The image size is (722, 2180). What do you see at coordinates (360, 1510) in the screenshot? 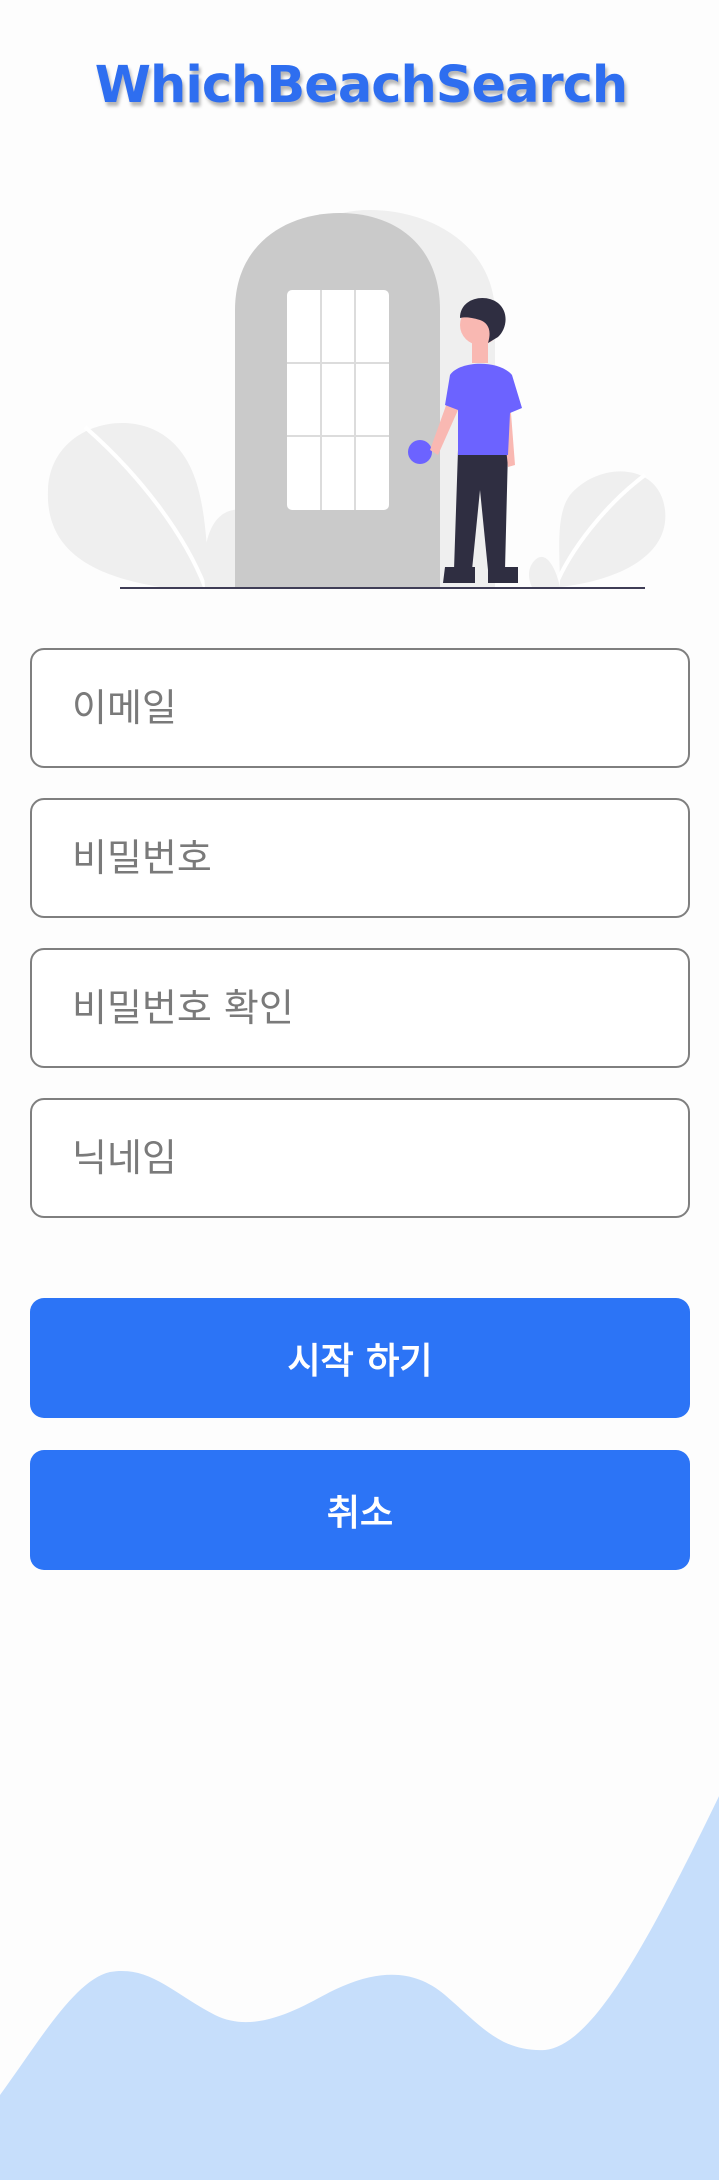
I see `cancel-button: 취소` at bounding box center [360, 1510].